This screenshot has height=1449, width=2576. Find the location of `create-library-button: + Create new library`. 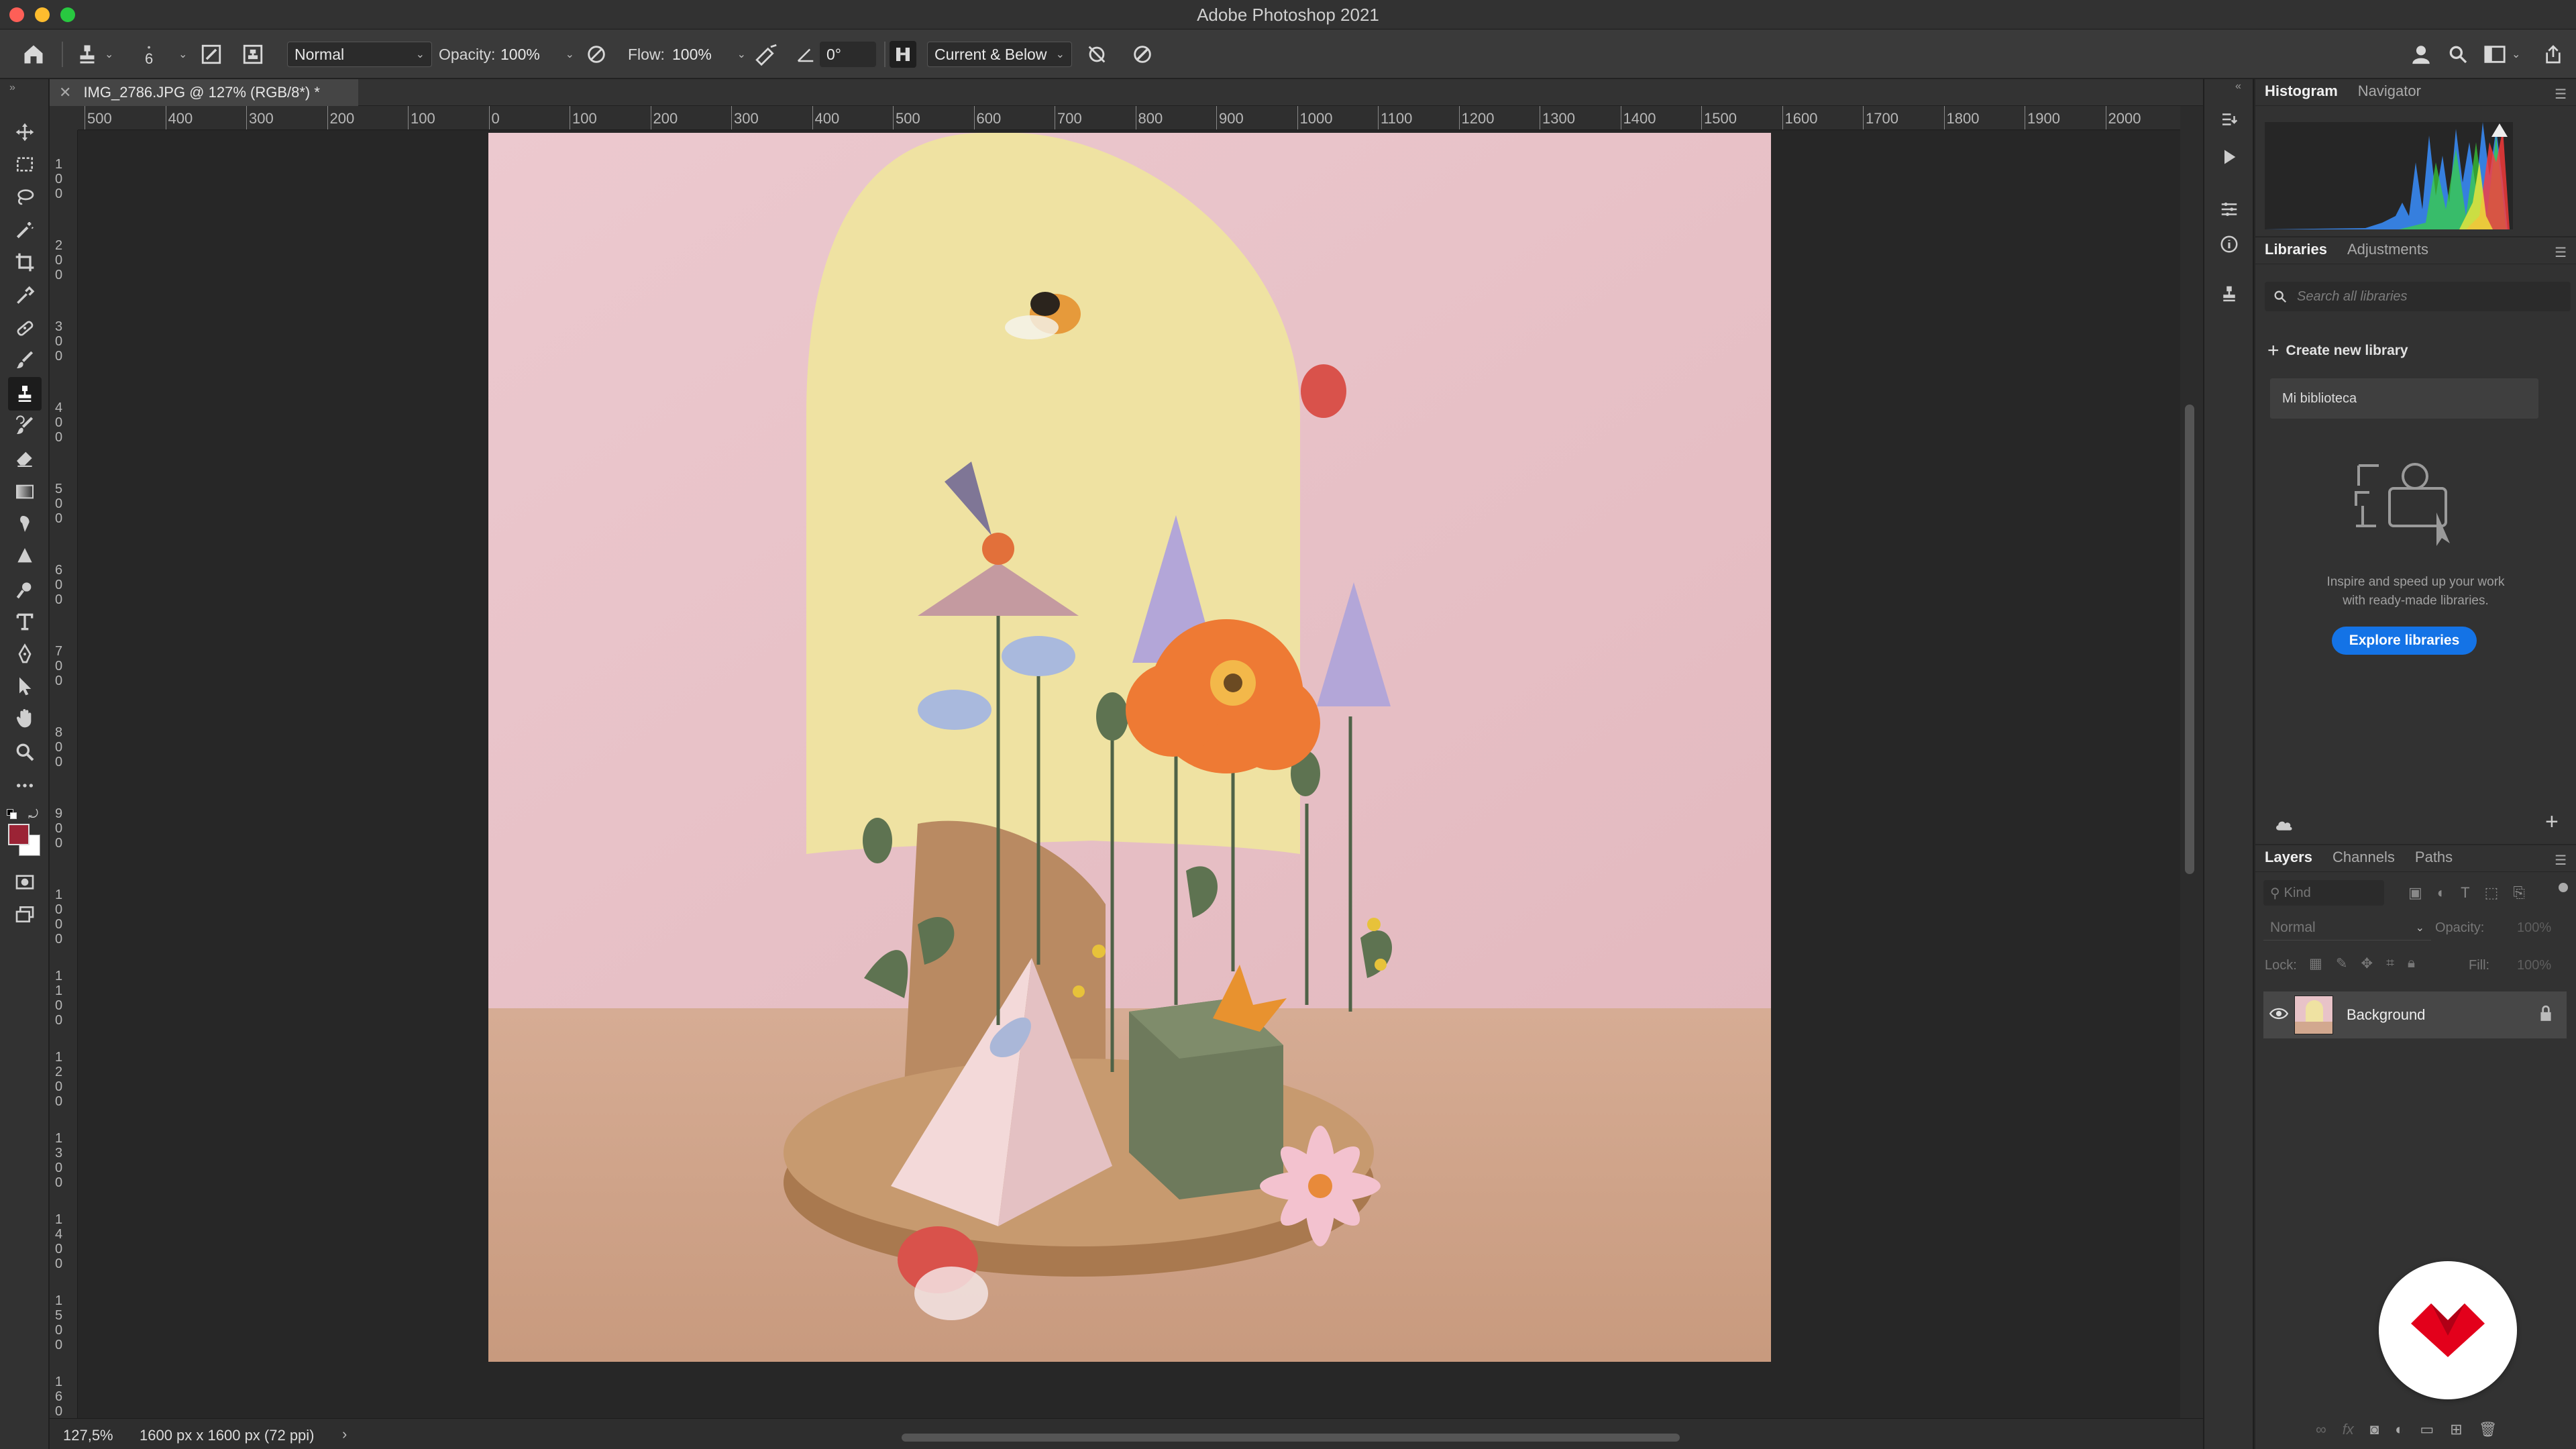

create-library-button: + Create new library is located at coordinates (2337, 350).